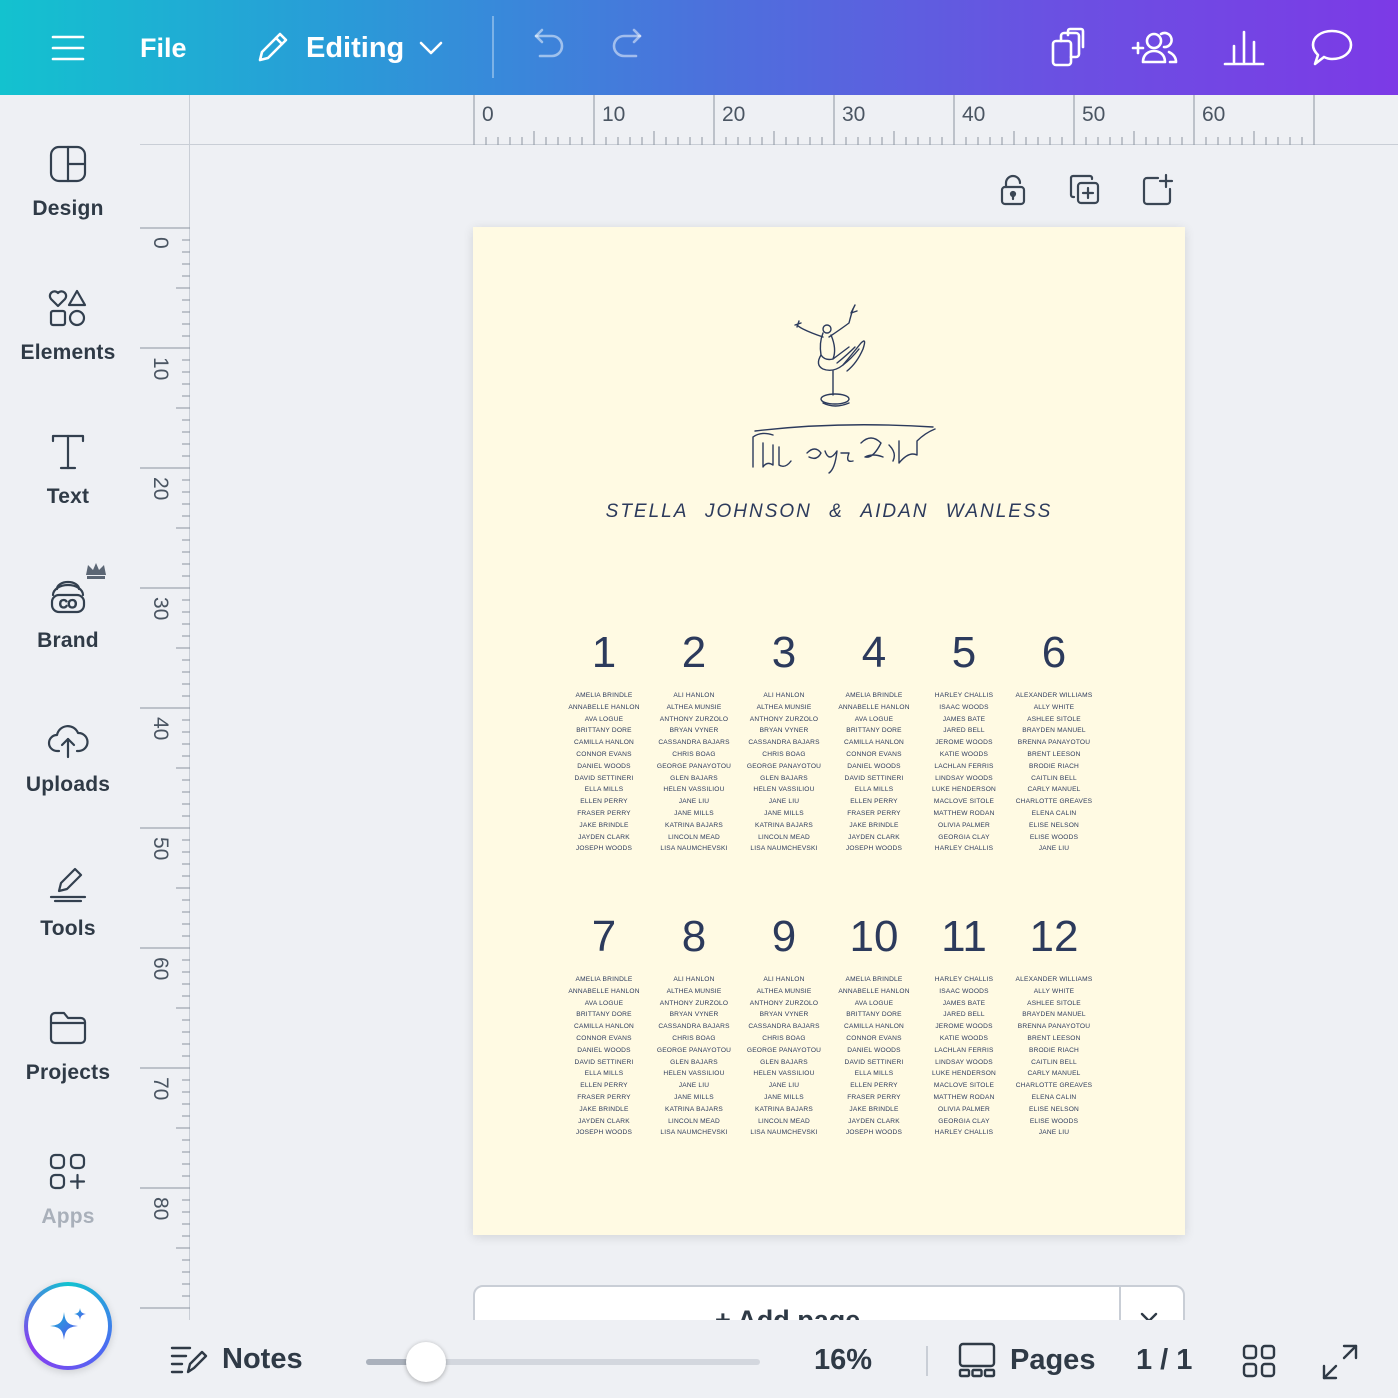 This screenshot has height=1398, width=1398. I want to click on add-page-top-button, so click(1157, 190).